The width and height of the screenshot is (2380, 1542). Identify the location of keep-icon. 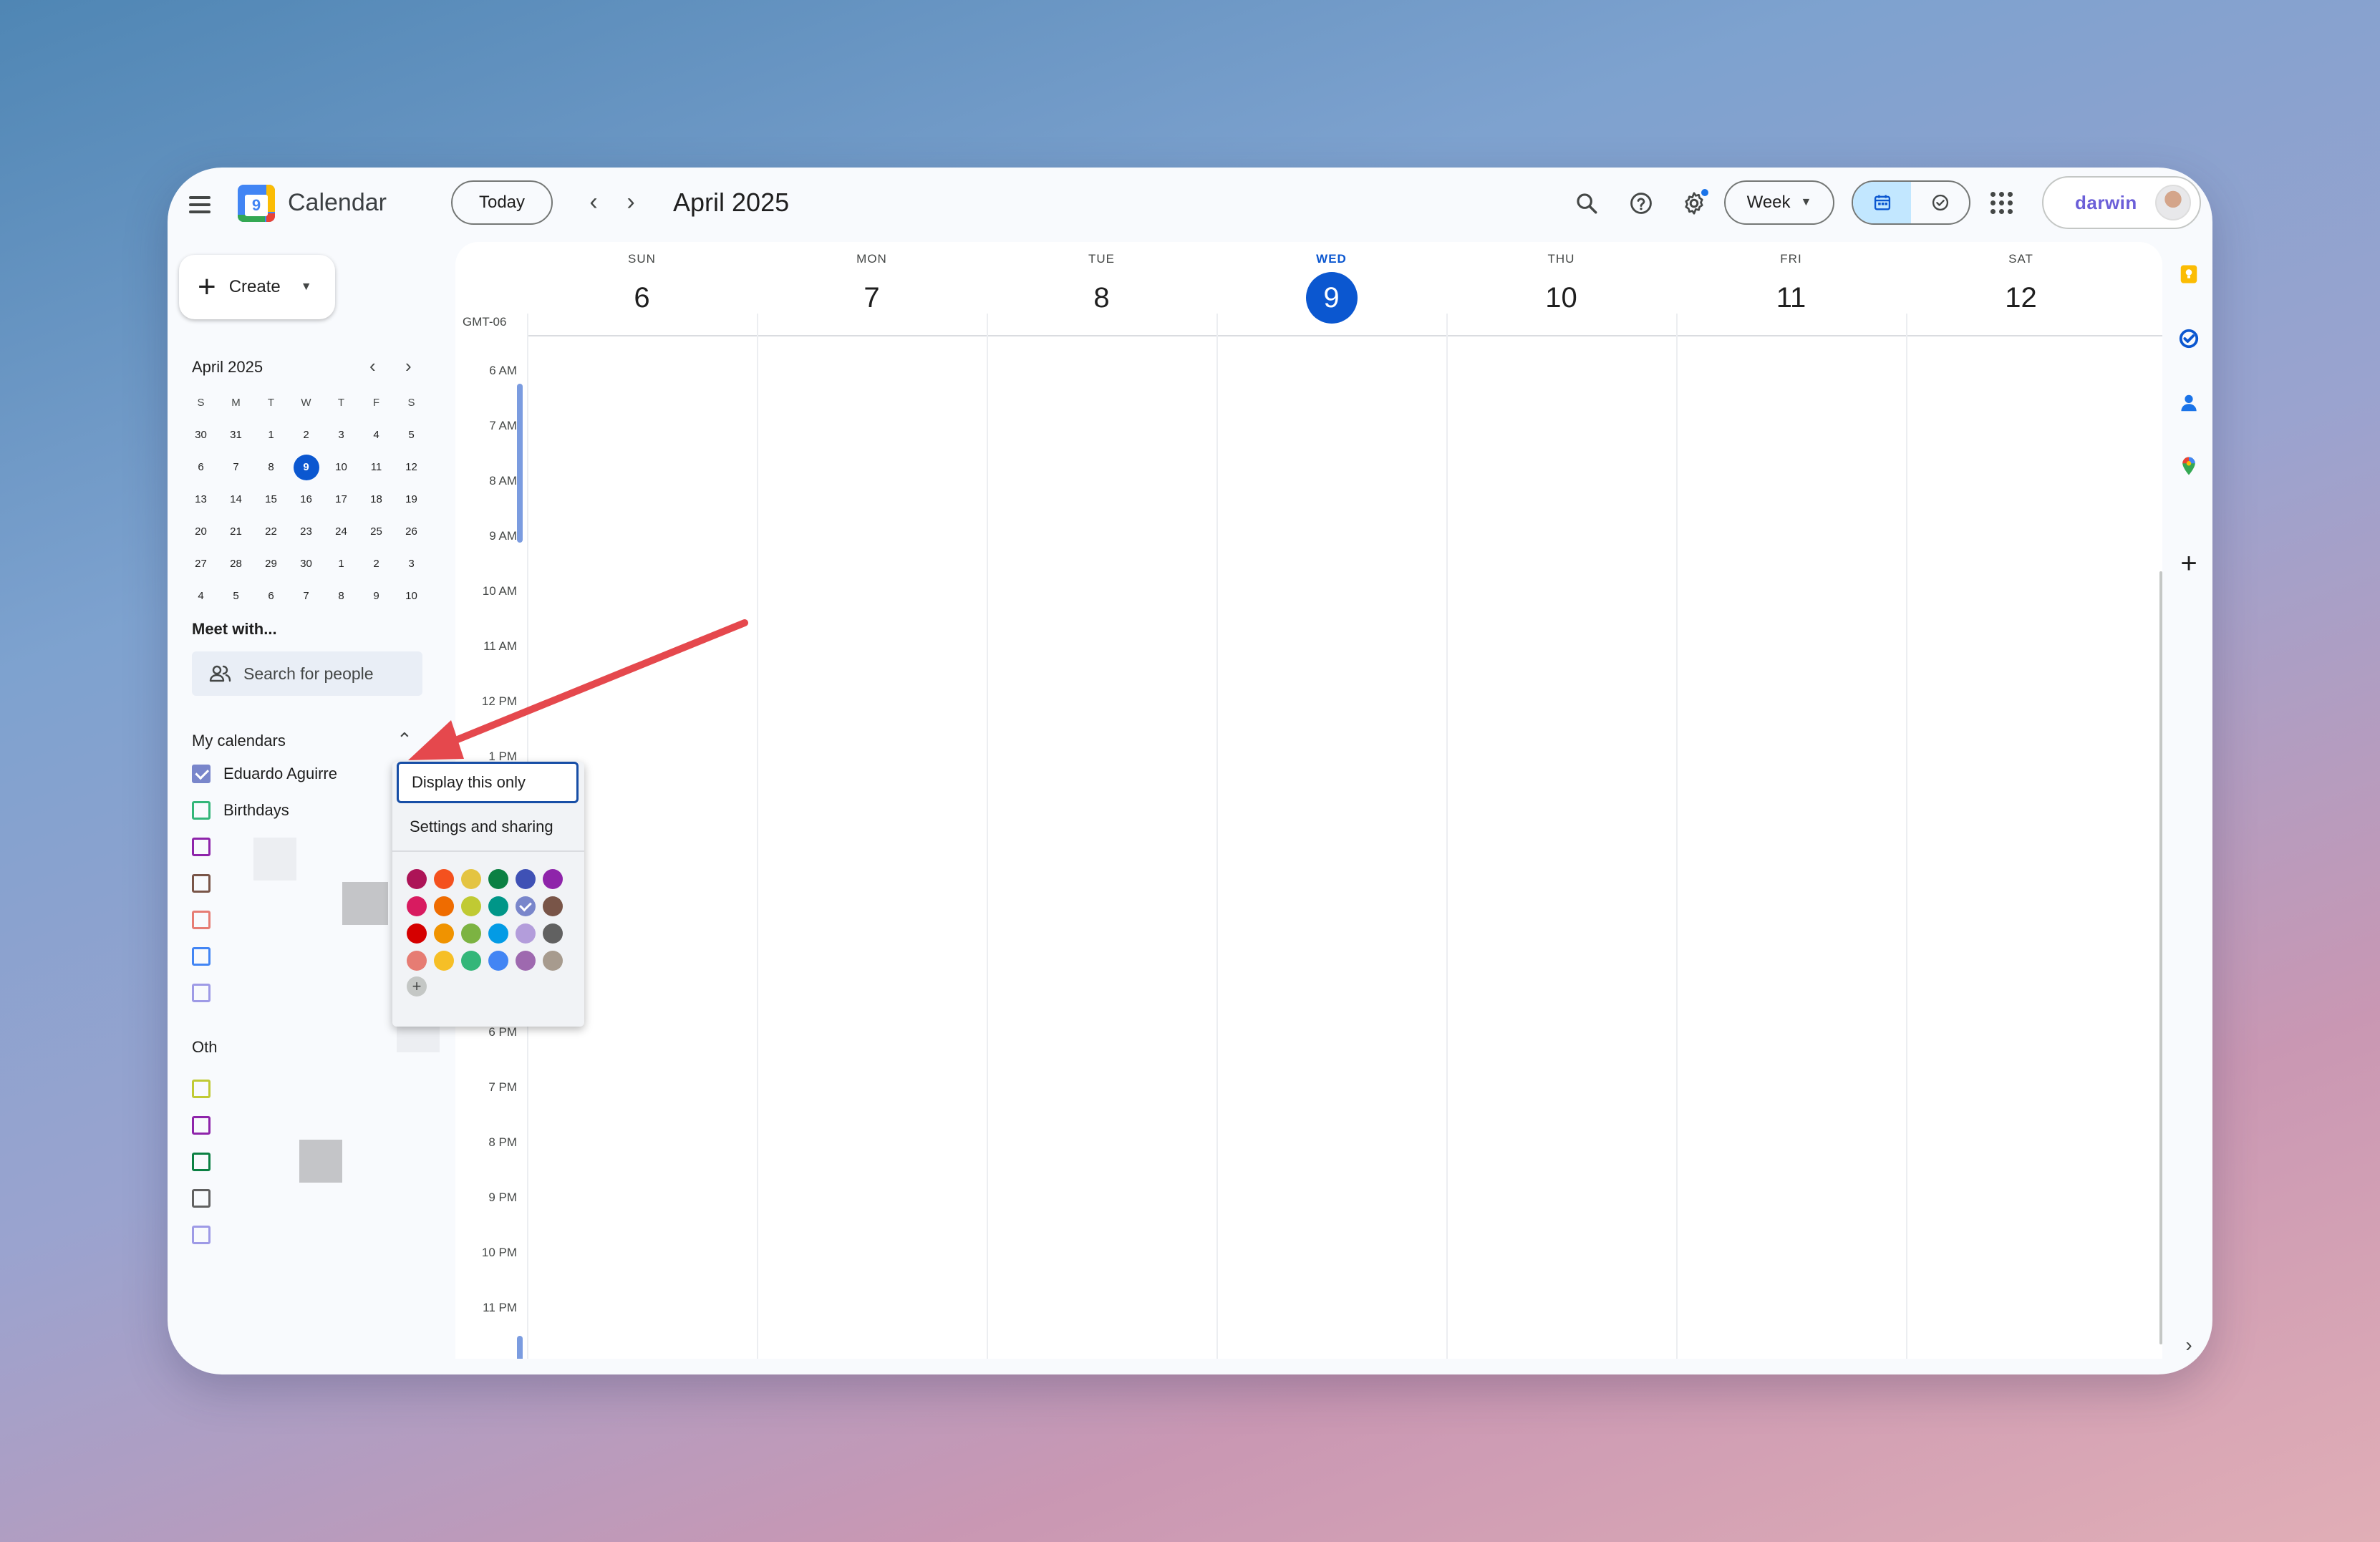
(2189, 274).